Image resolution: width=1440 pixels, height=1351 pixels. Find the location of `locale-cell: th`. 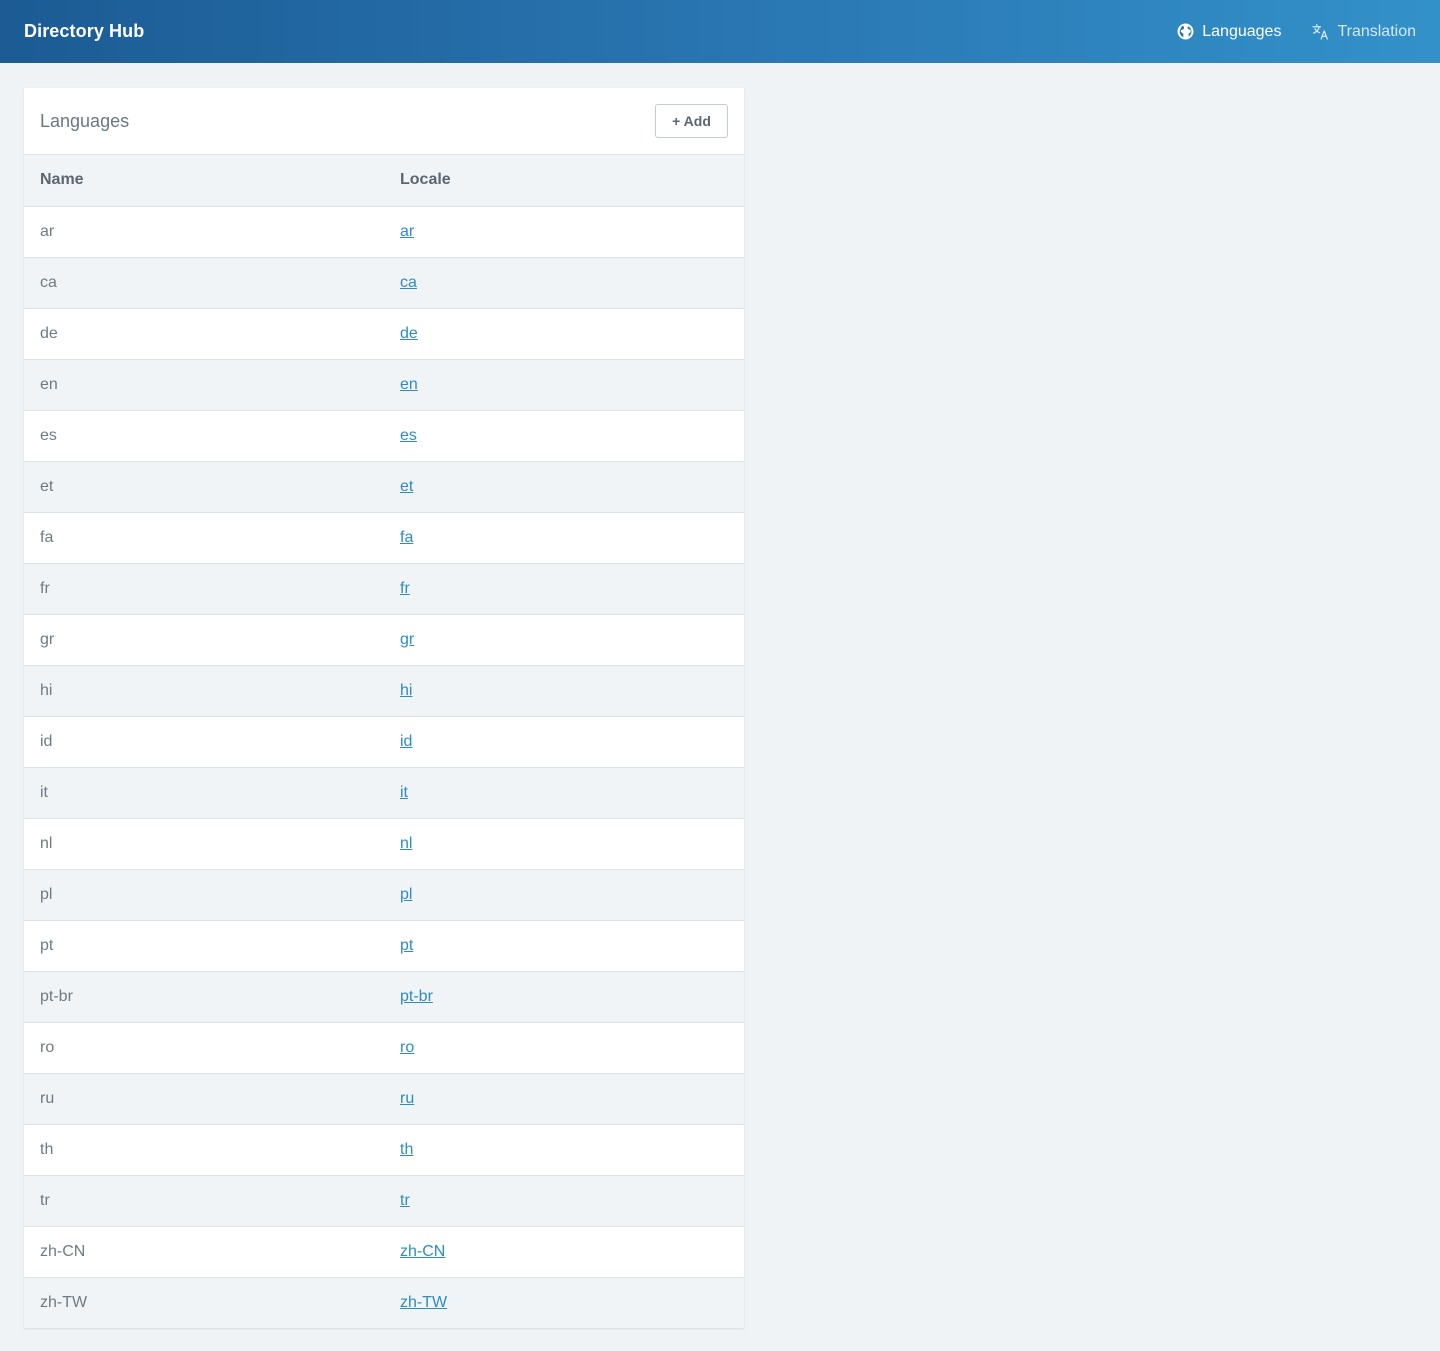

locale-cell: th is located at coordinates (564, 1150).